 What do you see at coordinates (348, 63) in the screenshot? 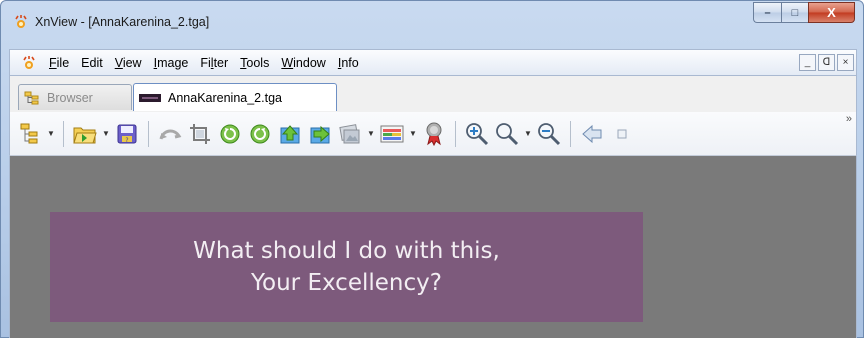
I see `menu-info: Info` at bounding box center [348, 63].